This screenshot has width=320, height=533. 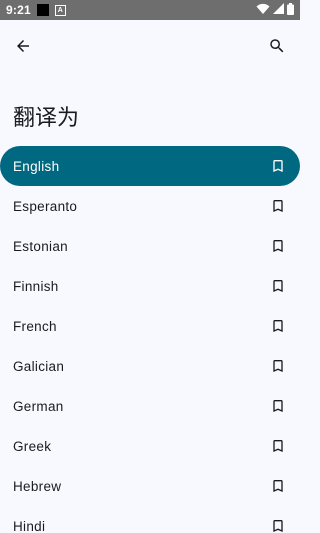 I want to click on page-title: 翻译为, so click(x=46, y=118).